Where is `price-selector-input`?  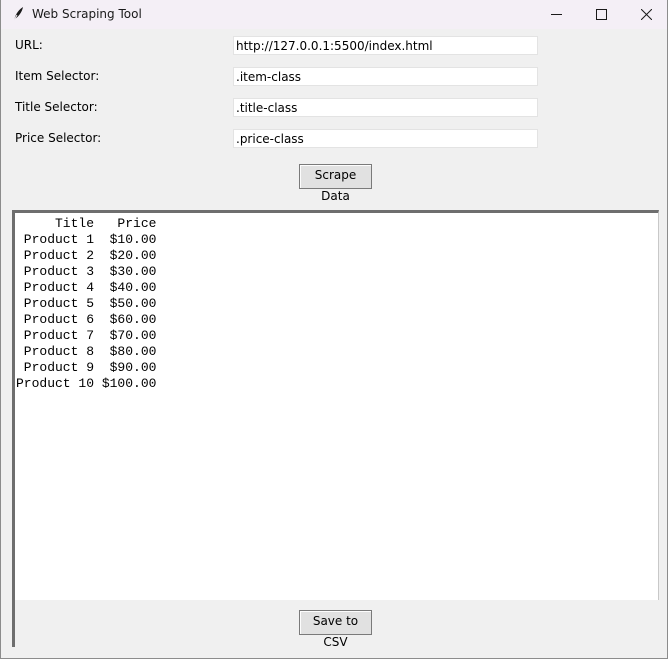
price-selector-input is located at coordinates (385, 138).